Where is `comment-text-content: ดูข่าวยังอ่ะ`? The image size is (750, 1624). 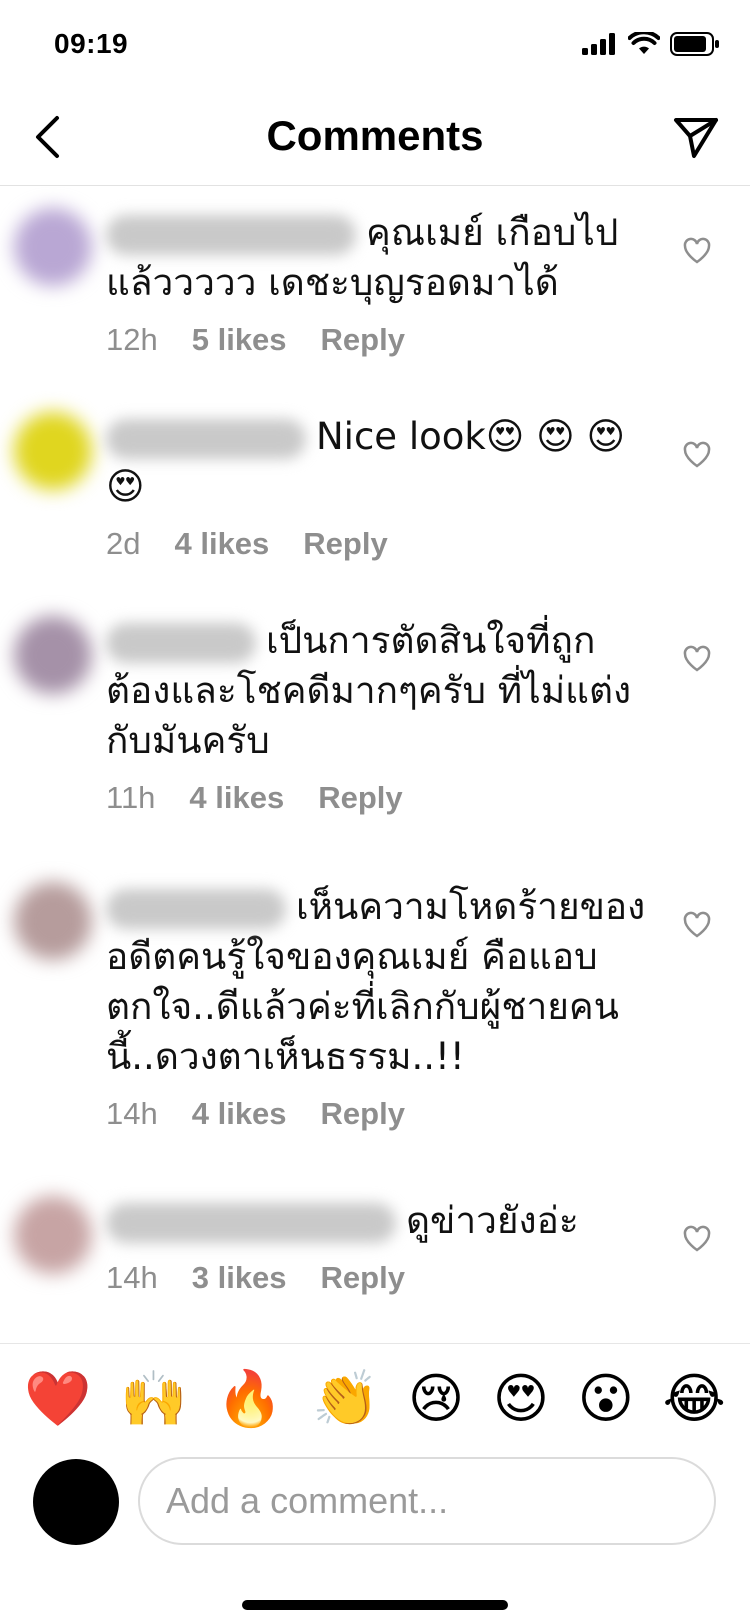 comment-text-content: ดูข่าวยังอ่ะ is located at coordinates (492, 1220).